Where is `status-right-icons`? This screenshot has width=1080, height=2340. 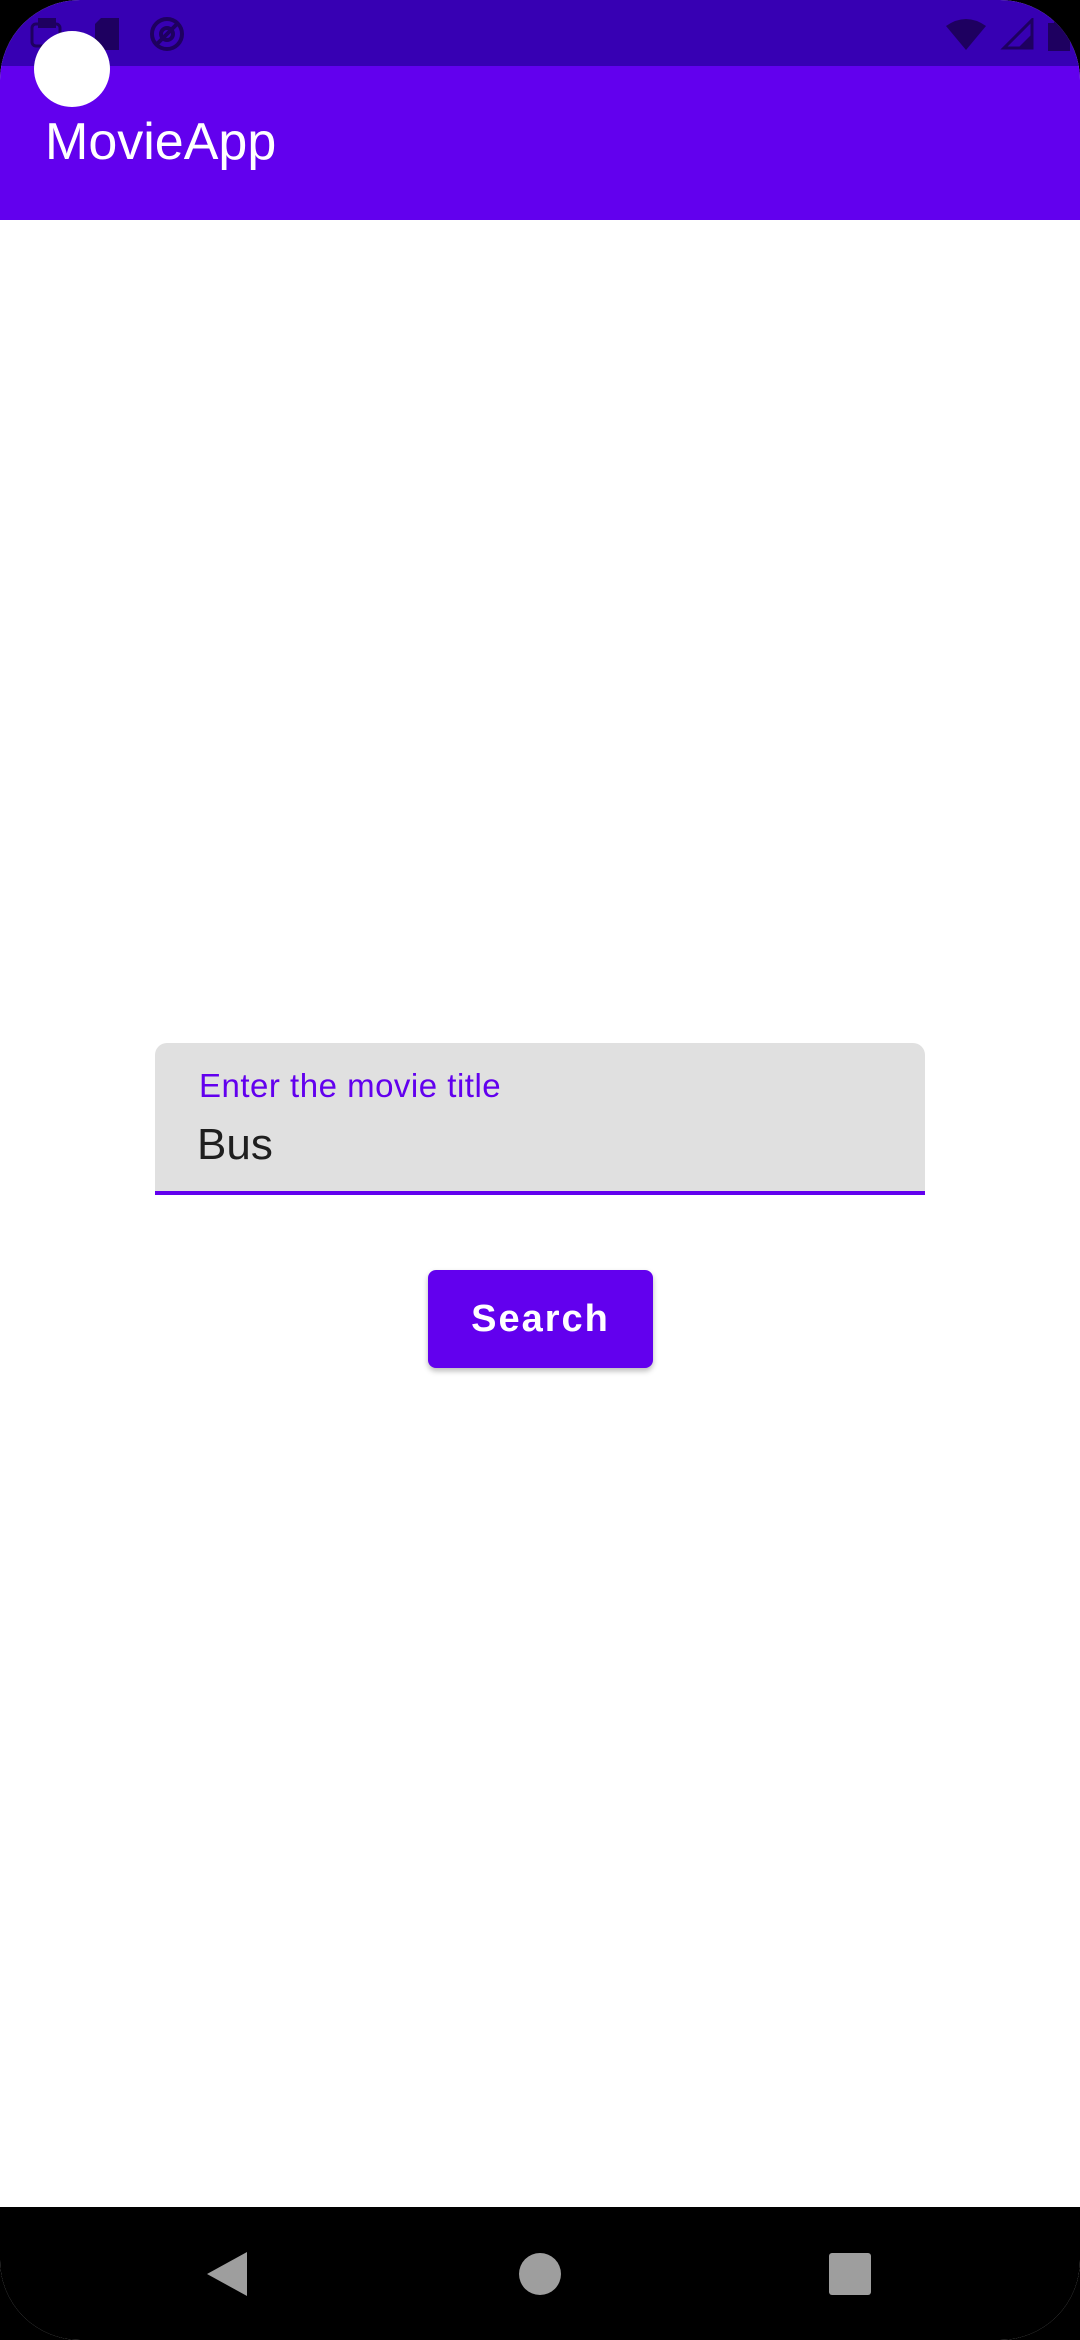
status-right-icons is located at coordinates (1008, 34).